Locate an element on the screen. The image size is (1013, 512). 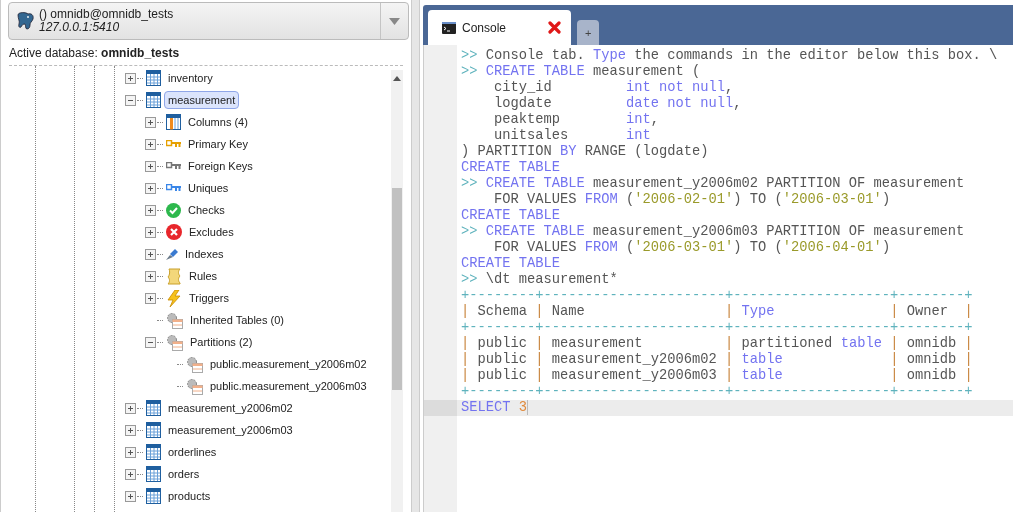
tree-item: Triggers is located at coordinates (209, 298).